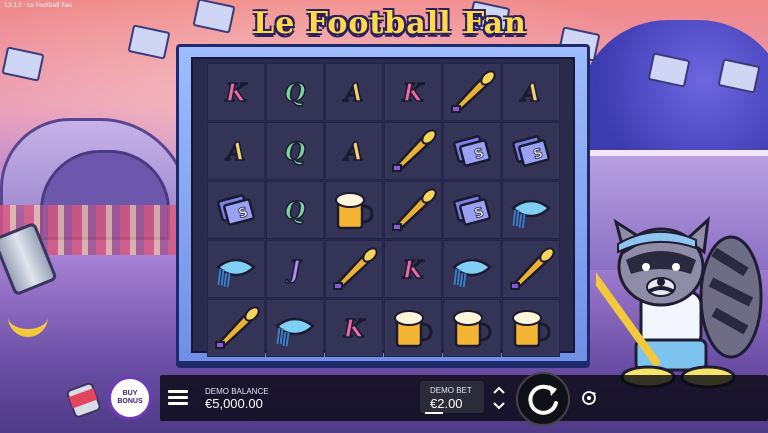 The width and height of the screenshot is (768, 433). I want to click on balance-label: DEMO BALANCE, so click(237, 391).